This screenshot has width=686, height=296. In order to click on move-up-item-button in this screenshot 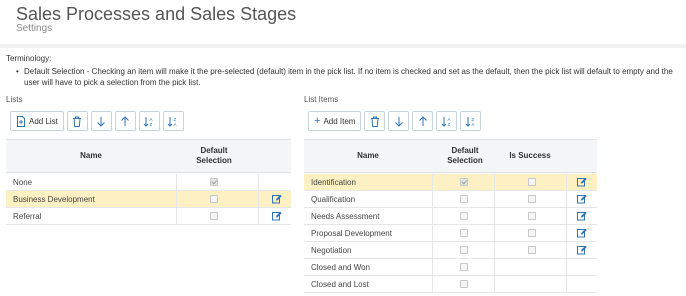, I will do `click(423, 121)`.